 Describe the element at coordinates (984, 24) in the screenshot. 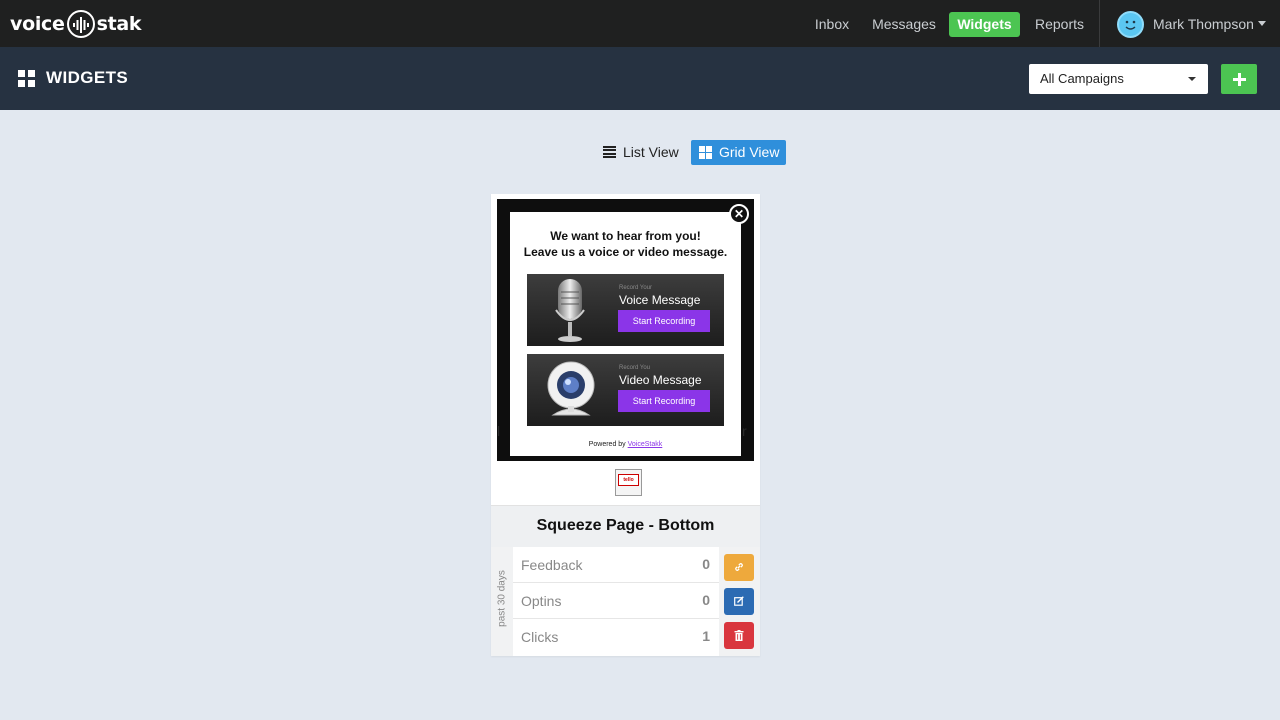

I see `nav-widgets: Widgets` at that location.